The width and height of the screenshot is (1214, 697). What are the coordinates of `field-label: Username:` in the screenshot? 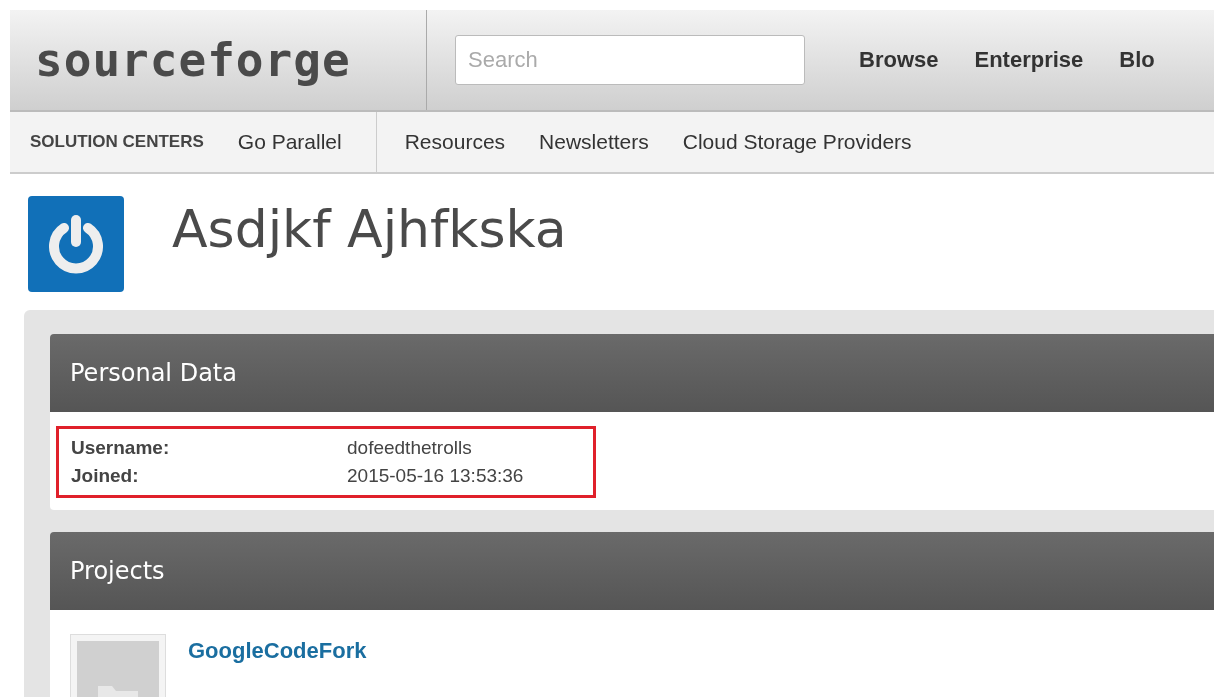 It's located at (121, 448).